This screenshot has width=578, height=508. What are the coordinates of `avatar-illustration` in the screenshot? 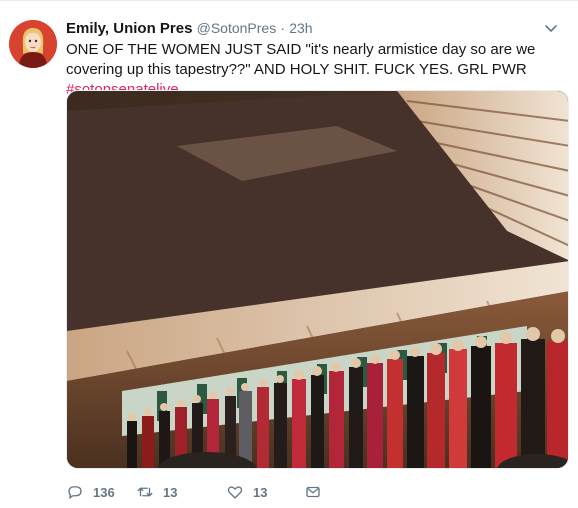 It's located at (33, 44).